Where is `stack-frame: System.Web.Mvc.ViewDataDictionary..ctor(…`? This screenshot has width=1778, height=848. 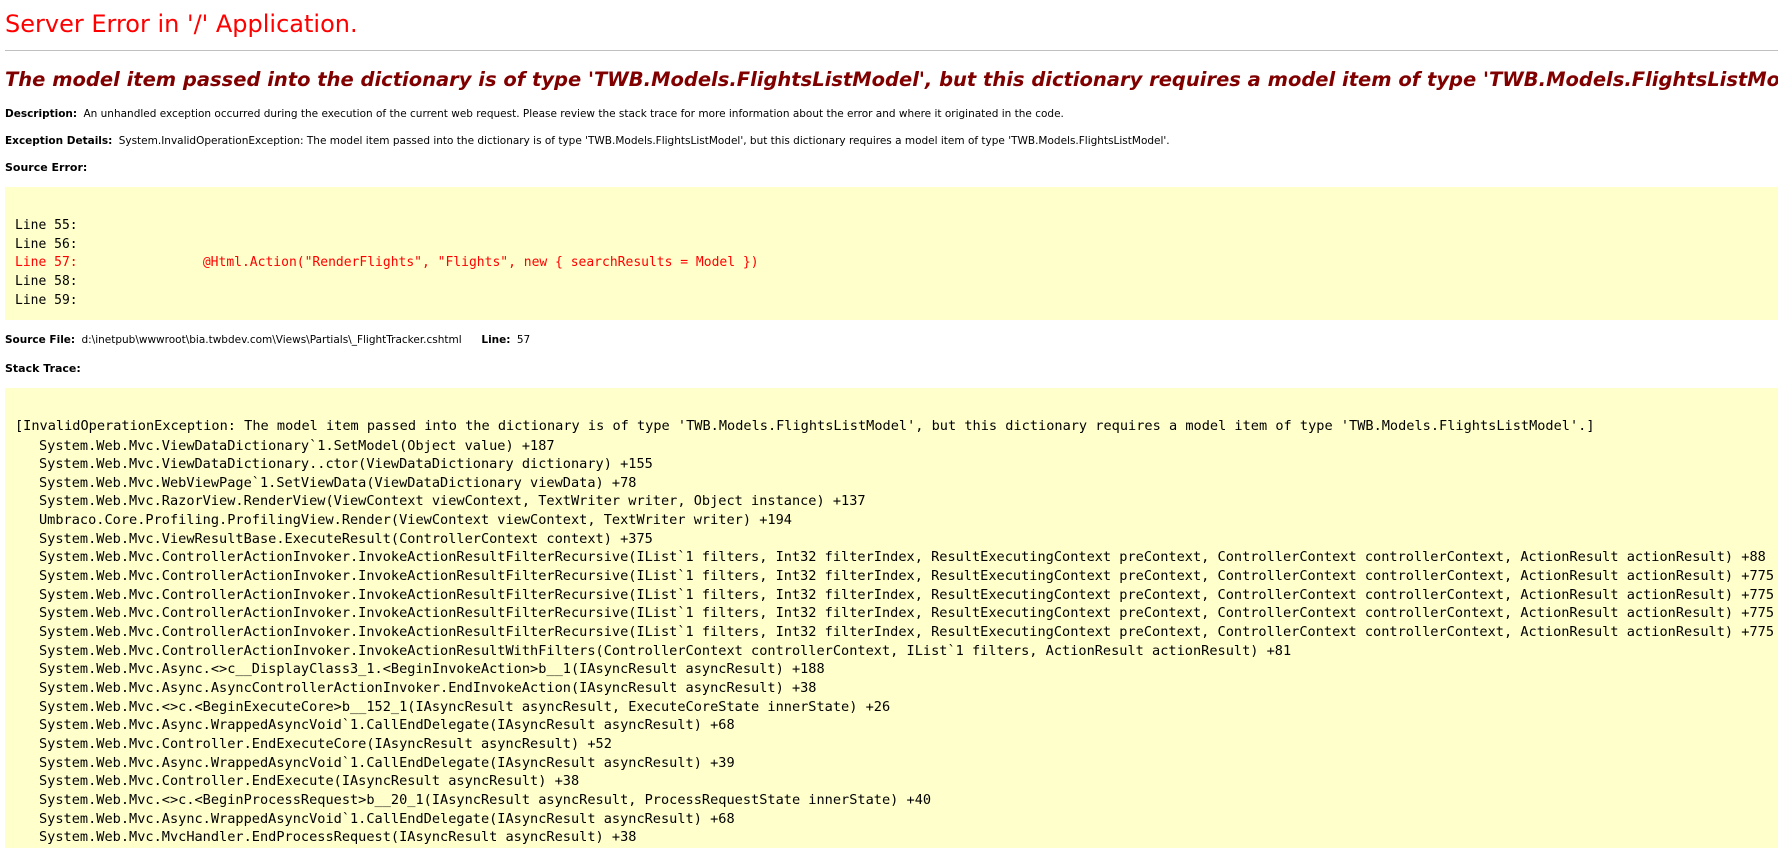 stack-frame: System.Web.Mvc.ViewDataDictionary..ctor(… is located at coordinates (346, 464).